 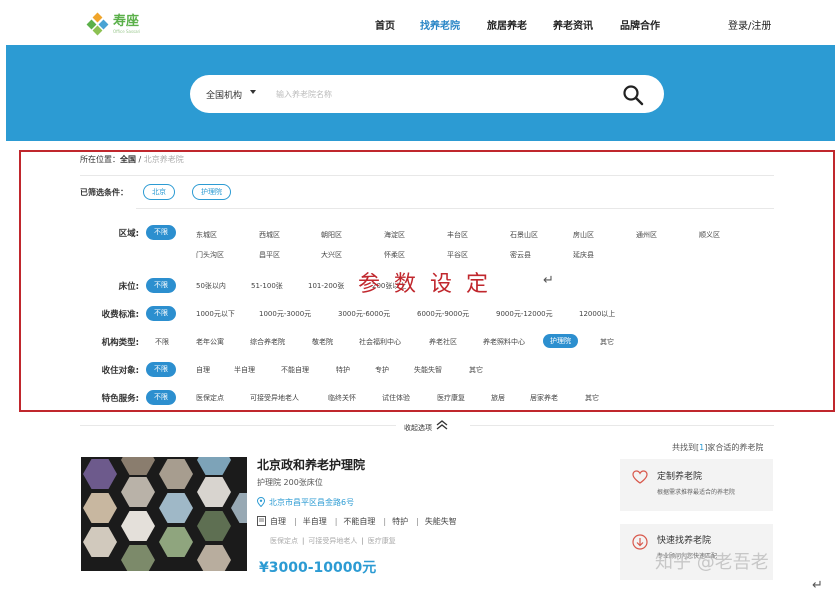 I want to click on search-scope-select: 全国机构, so click(x=224, y=94).